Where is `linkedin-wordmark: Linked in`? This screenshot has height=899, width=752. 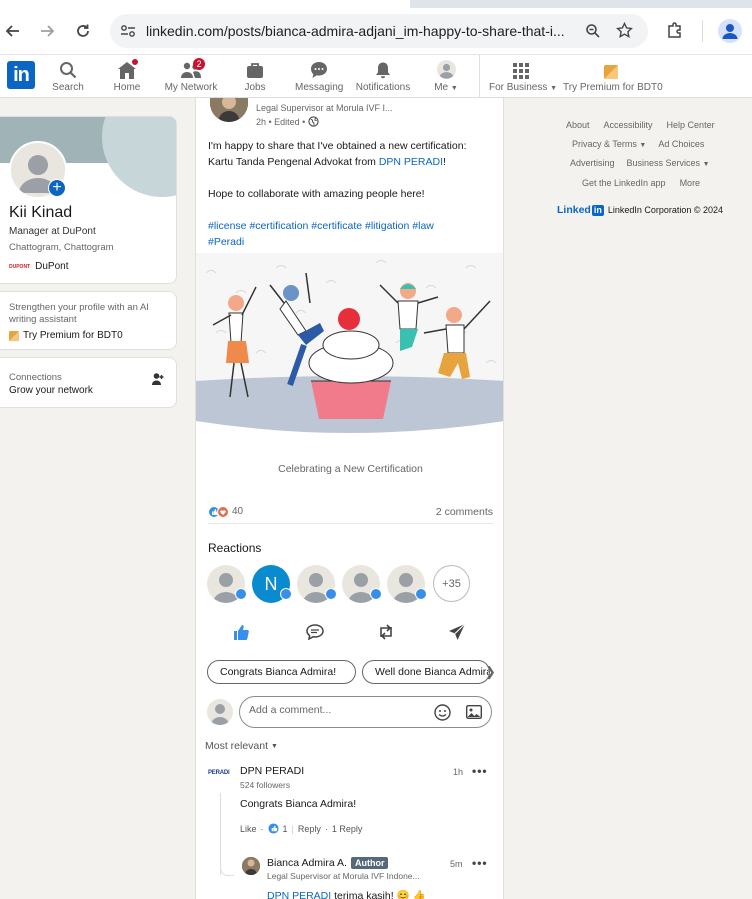
linkedin-wordmark: Linked in is located at coordinates (580, 210).